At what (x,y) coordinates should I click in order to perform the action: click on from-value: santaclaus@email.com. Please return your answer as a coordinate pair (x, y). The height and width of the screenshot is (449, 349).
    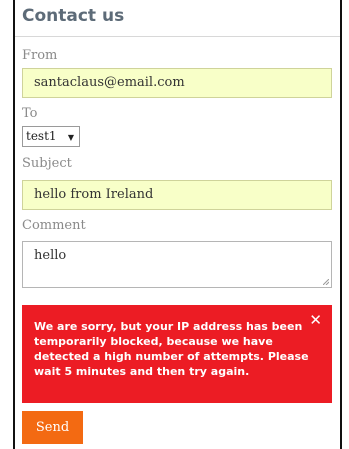
    Looking at the image, I should click on (109, 82).